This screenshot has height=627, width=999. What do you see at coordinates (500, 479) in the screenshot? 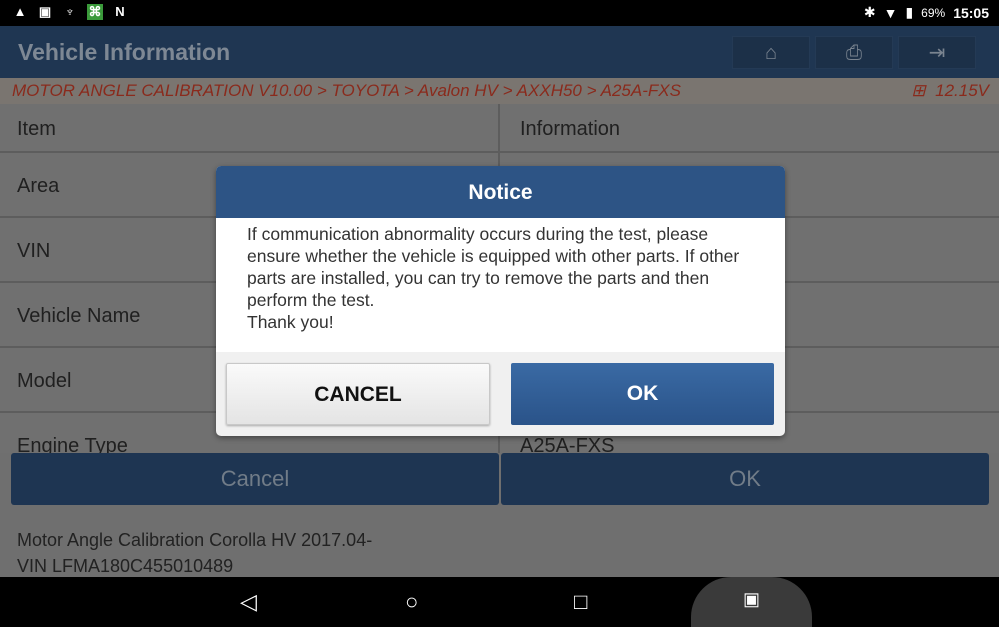
I see `bottom-button-bar: Cancel OK` at bounding box center [500, 479].